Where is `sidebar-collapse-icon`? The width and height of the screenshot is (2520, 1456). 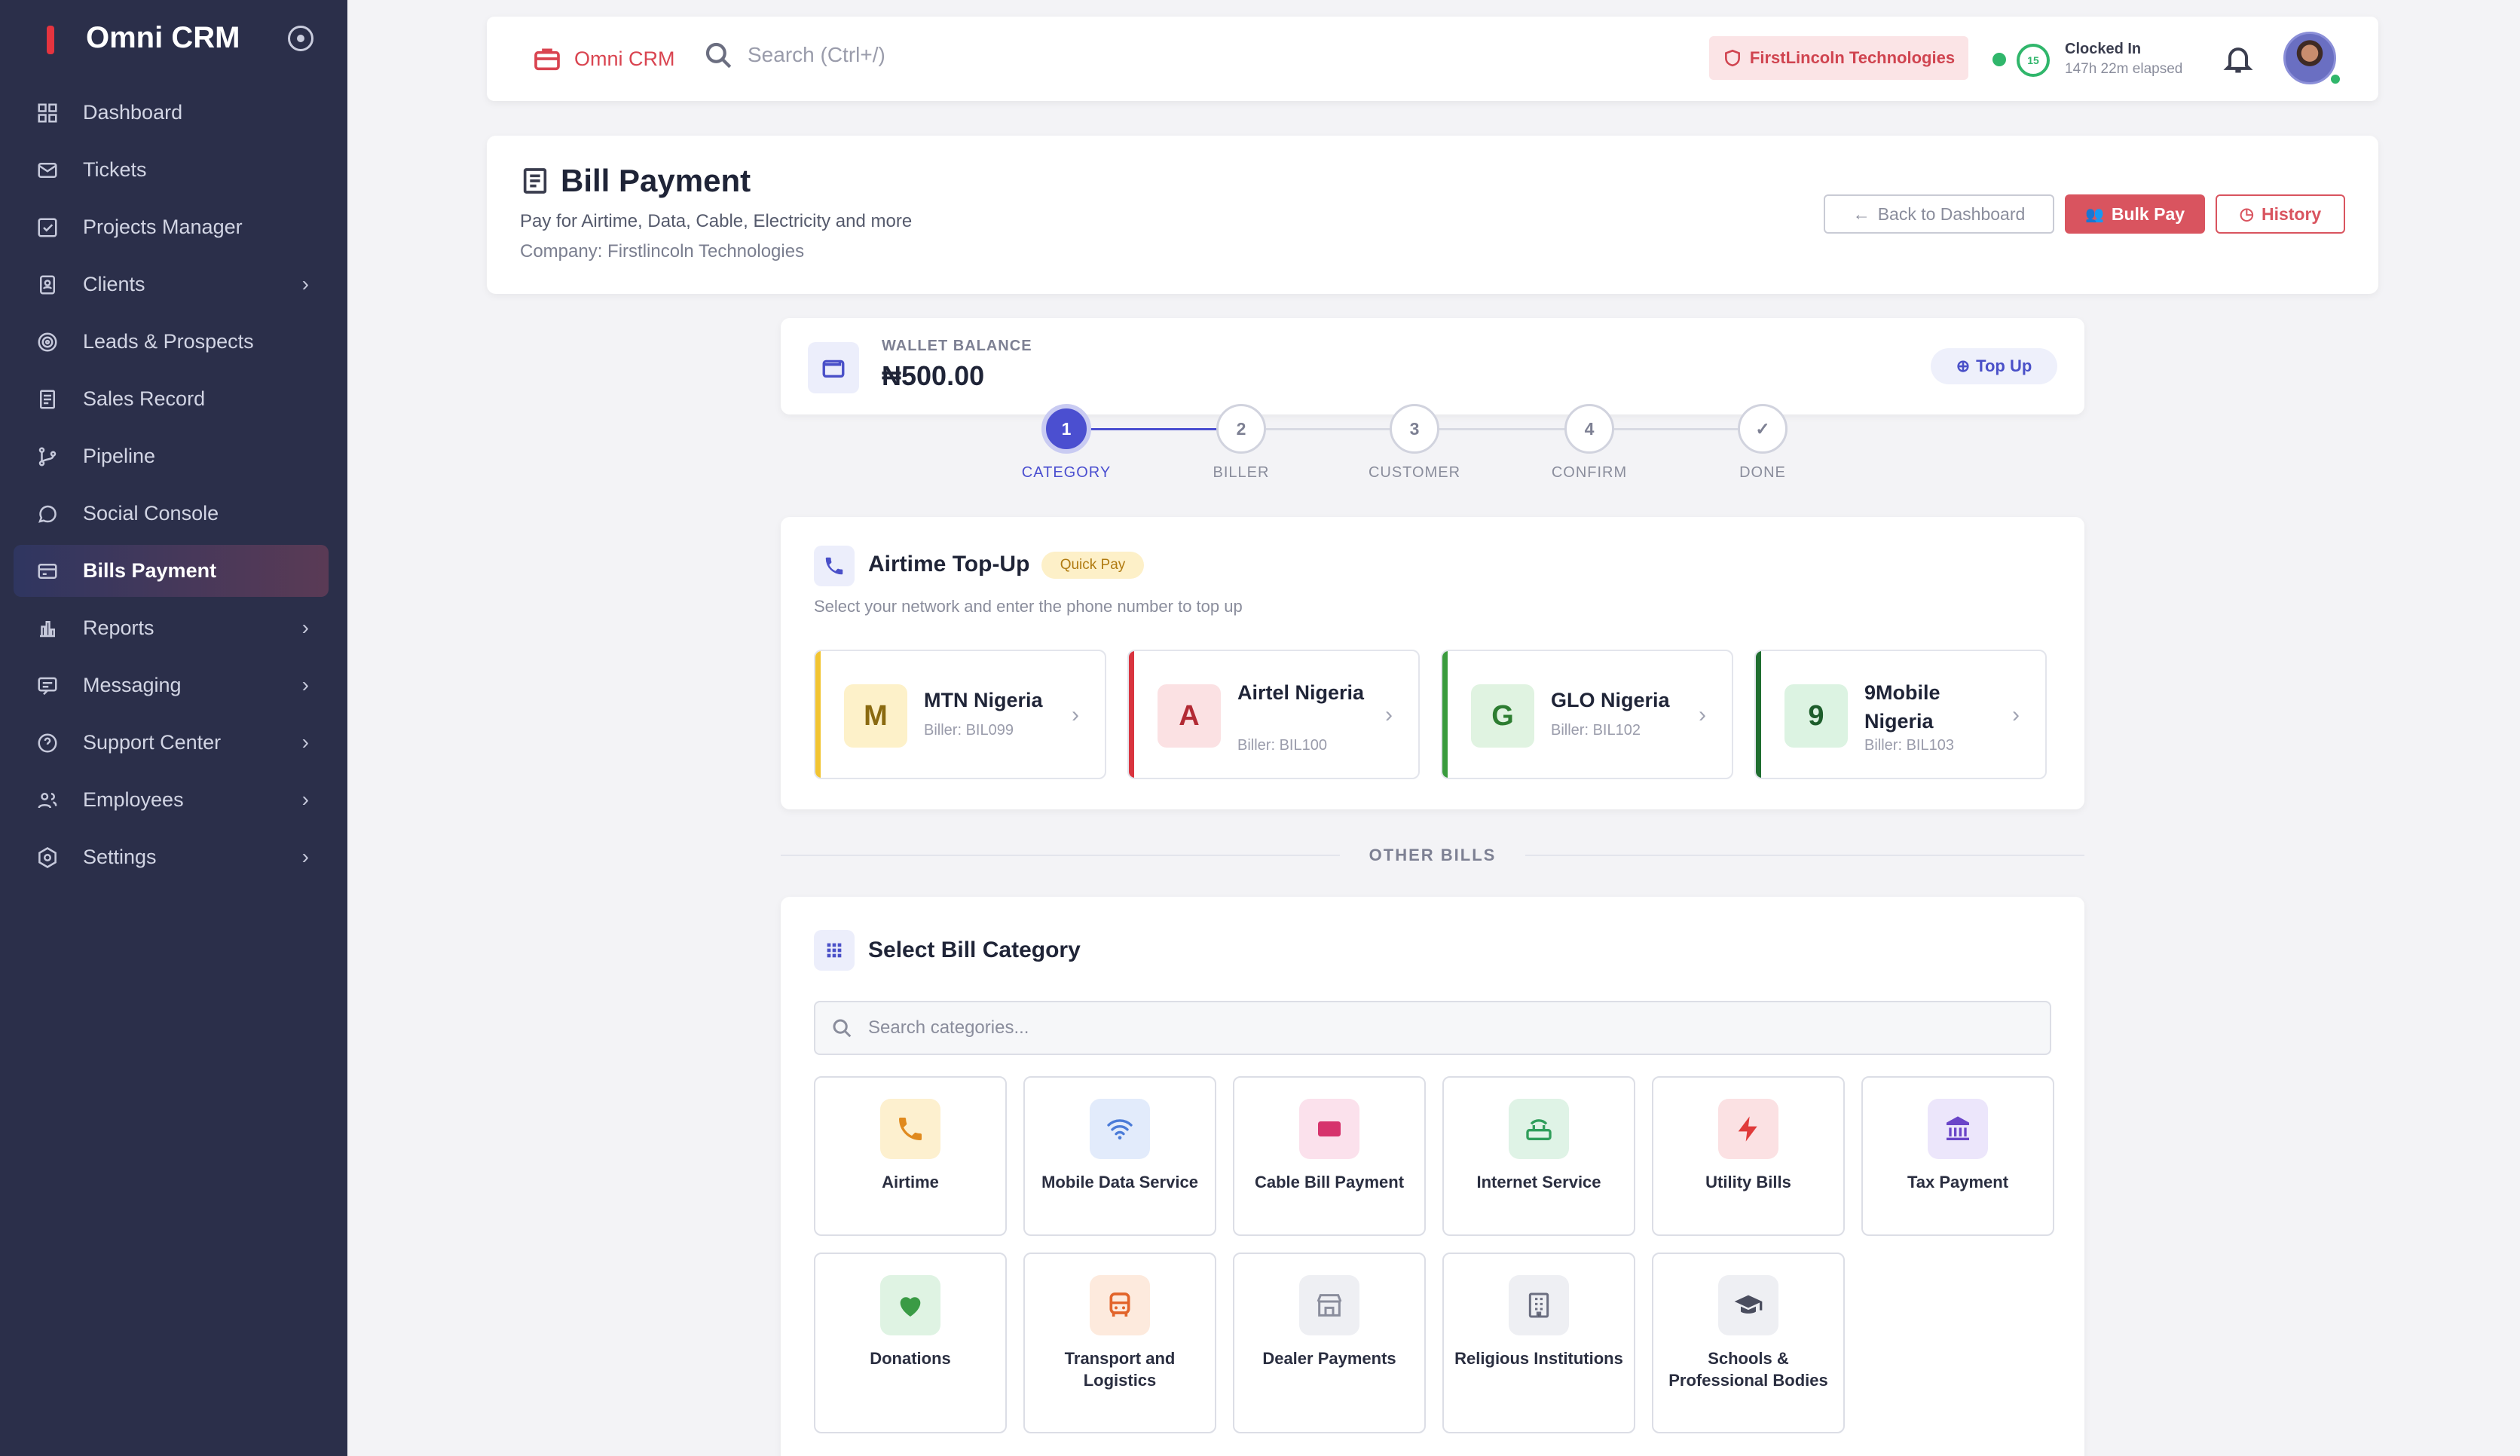
sidebar-collapse-icon is located at coordinates (300, 38).